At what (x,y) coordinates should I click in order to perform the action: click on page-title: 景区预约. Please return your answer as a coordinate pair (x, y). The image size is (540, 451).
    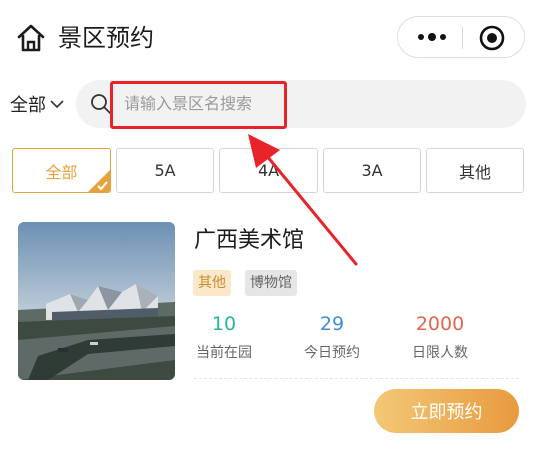
    Looking at the image, I should click on (106, 38).